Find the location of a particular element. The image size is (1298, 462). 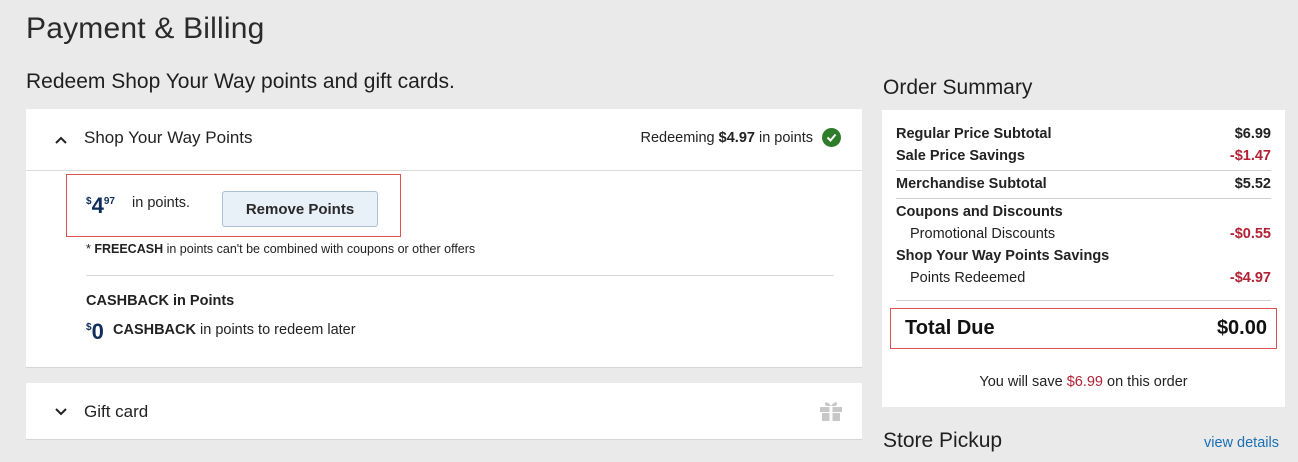

view-details-link: view details is located at coordinates (1241, 443).